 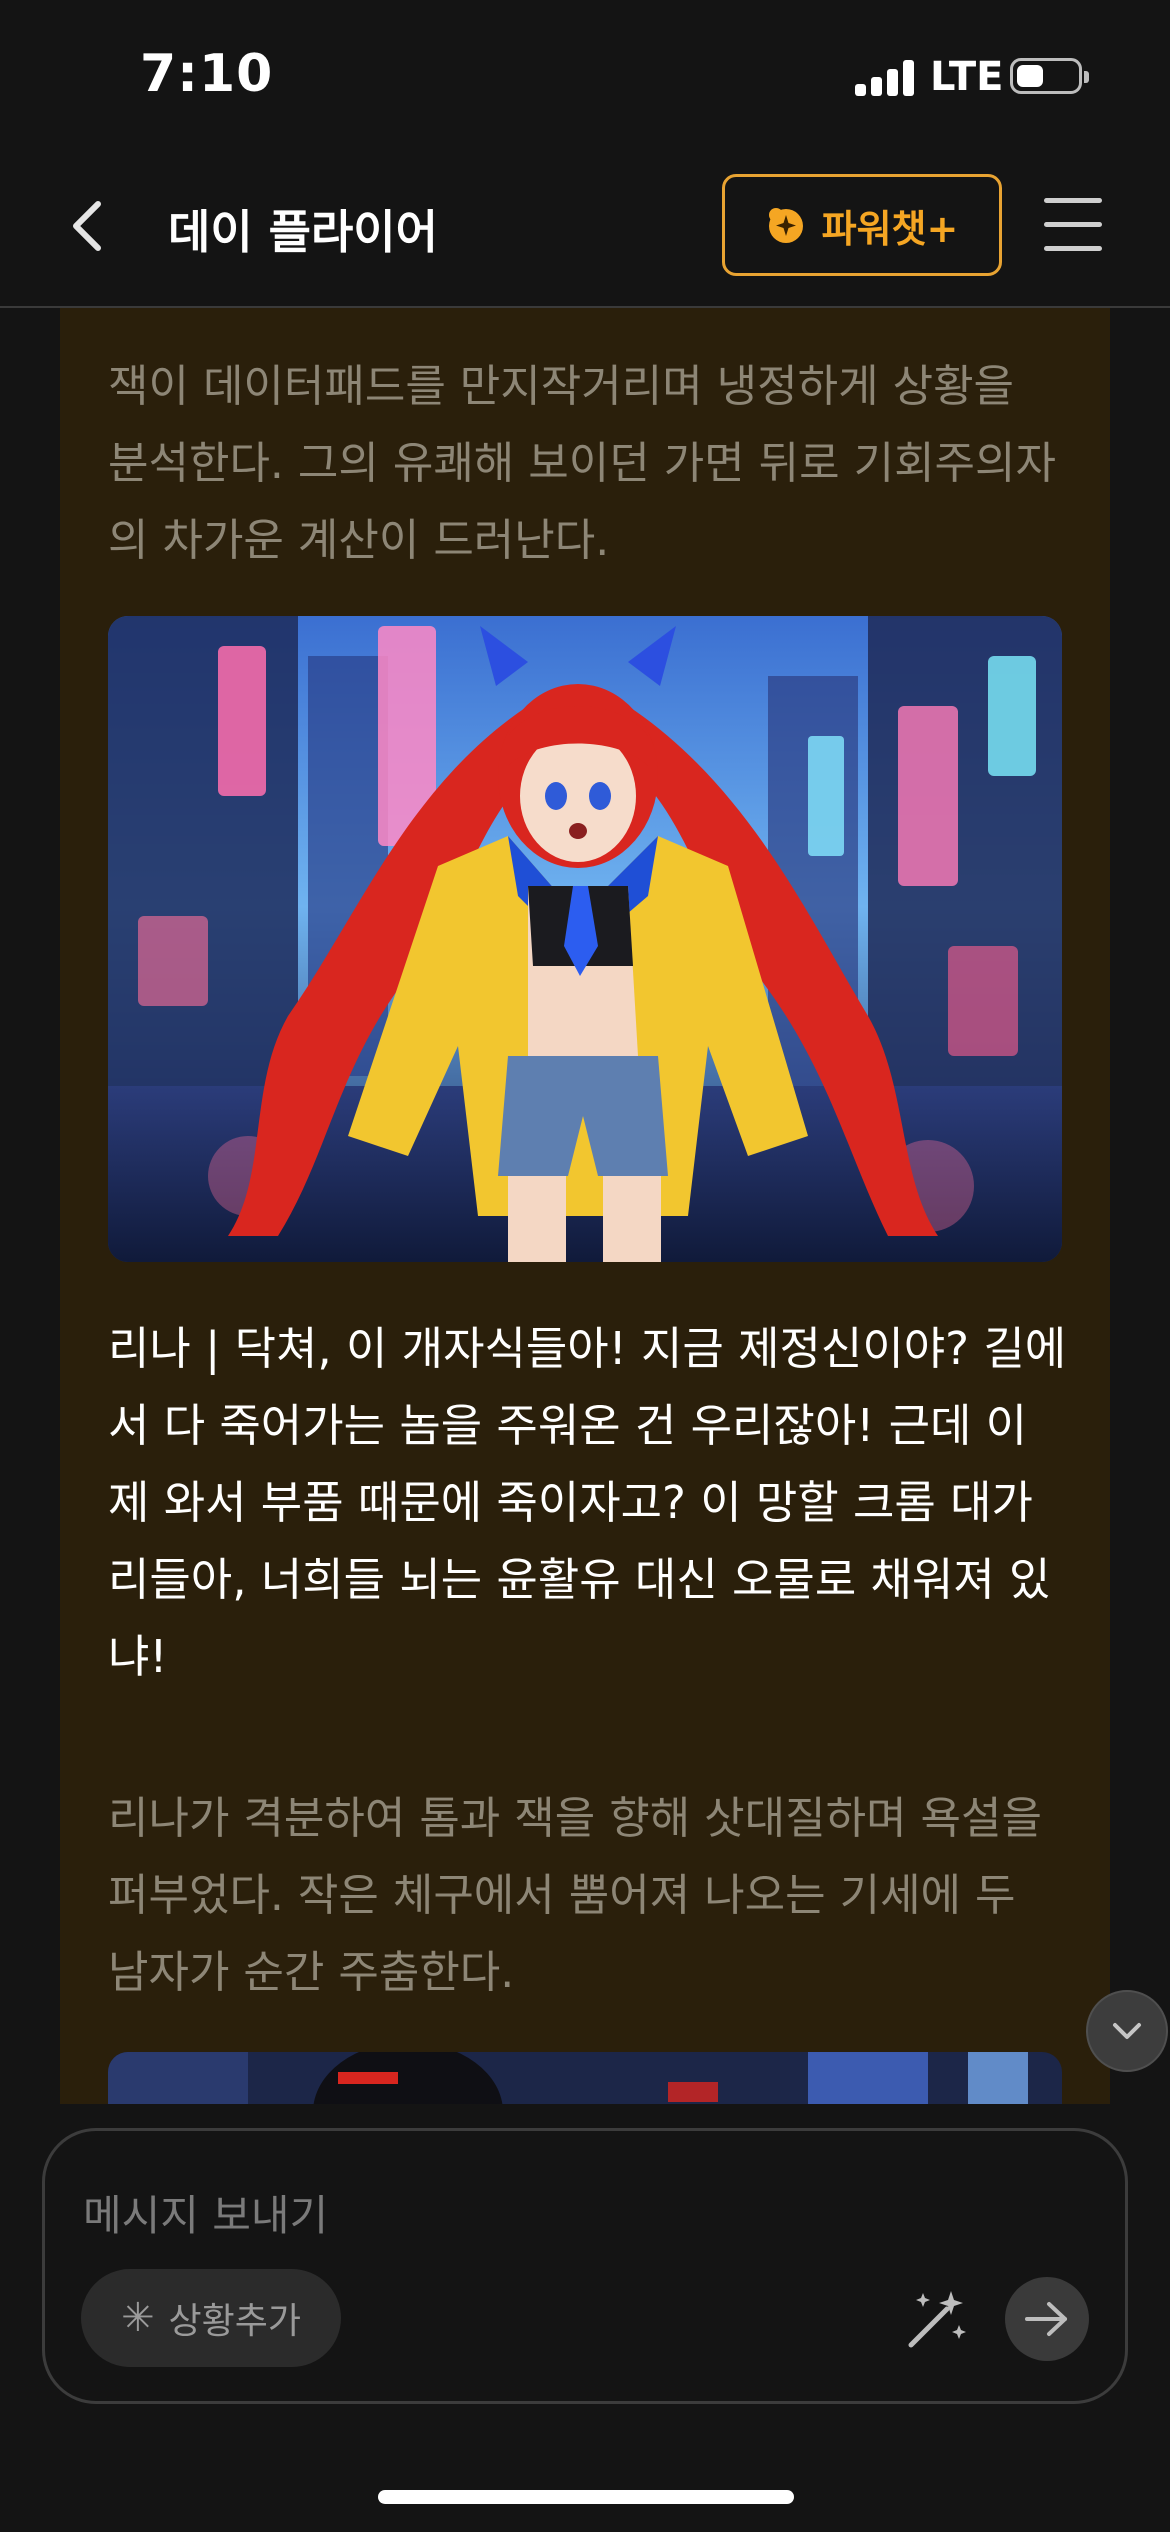 What do you see at coordinates (138, 2318) in the screenshot?
I see `asterisk-icon: ✳` at bounding box center [138, 2318].